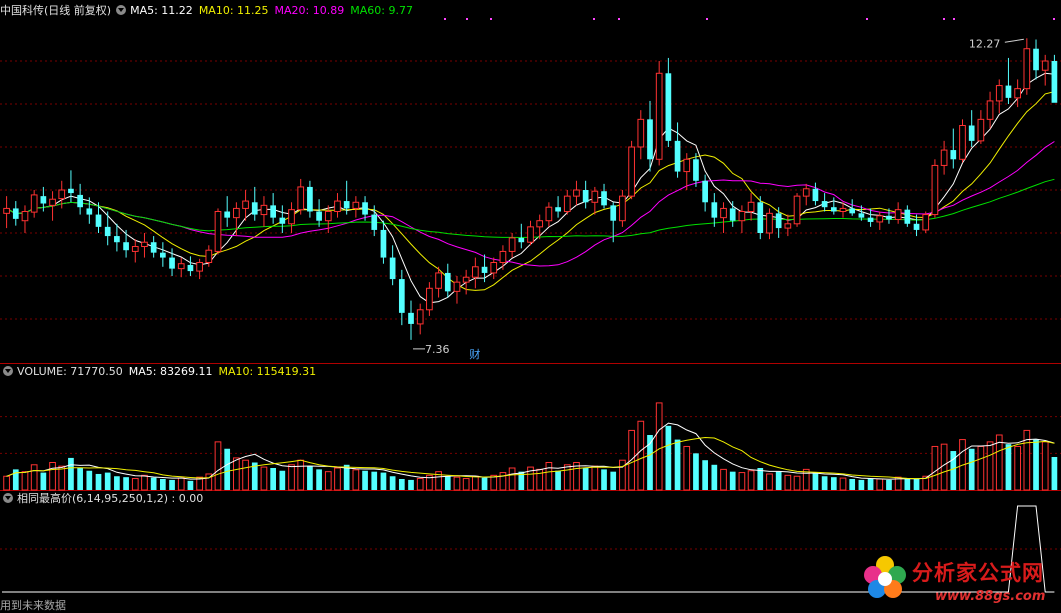 Image resolution: width=1061 pixels, height=613 pixels. I want to click on volume-bars, so click(530, 446).